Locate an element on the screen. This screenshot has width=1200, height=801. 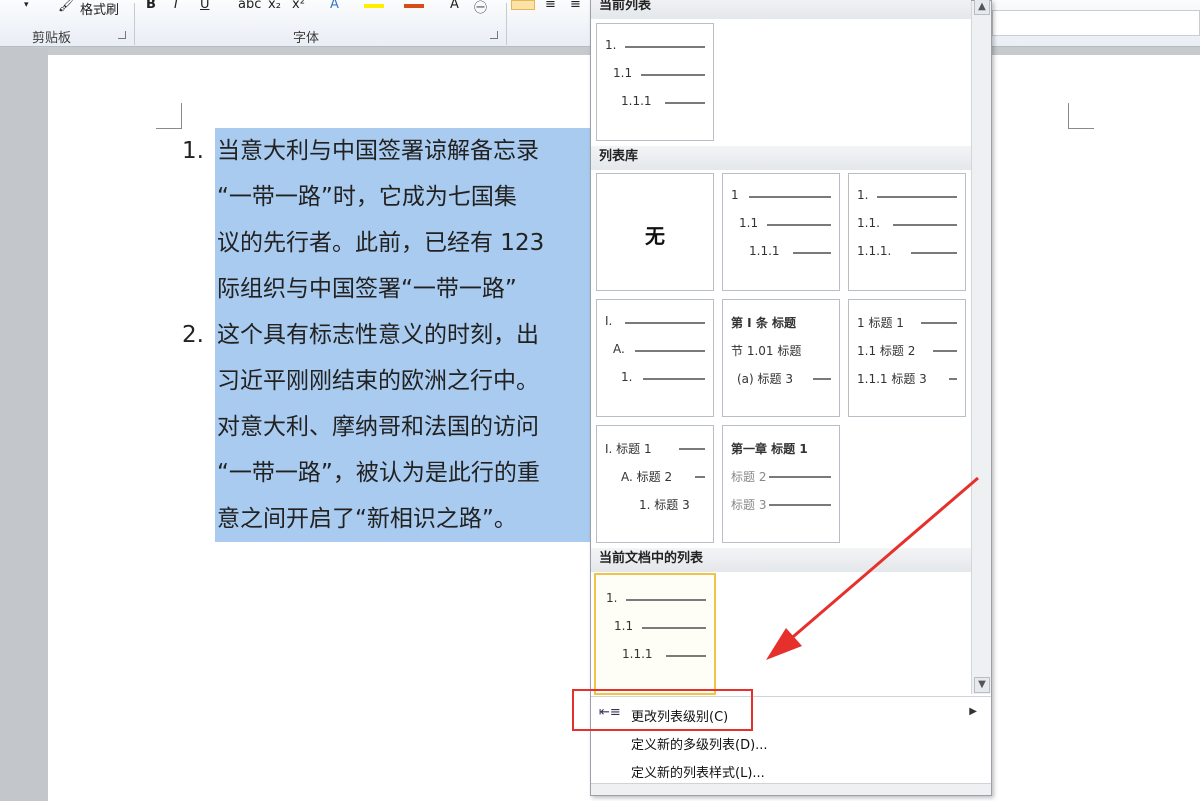
level-label: (a) 标题 3 is located at coordinates (765, 379).